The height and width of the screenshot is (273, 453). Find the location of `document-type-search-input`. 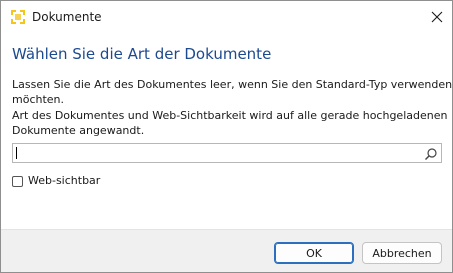

document-type-search-input is located at coordinates (227, 153).